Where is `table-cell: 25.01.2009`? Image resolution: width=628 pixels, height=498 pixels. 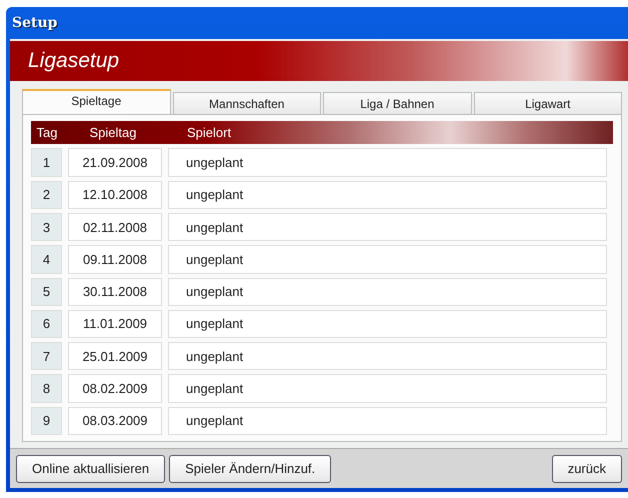
table-cell: 25.01.2009 is located at coordinates (115, 356).